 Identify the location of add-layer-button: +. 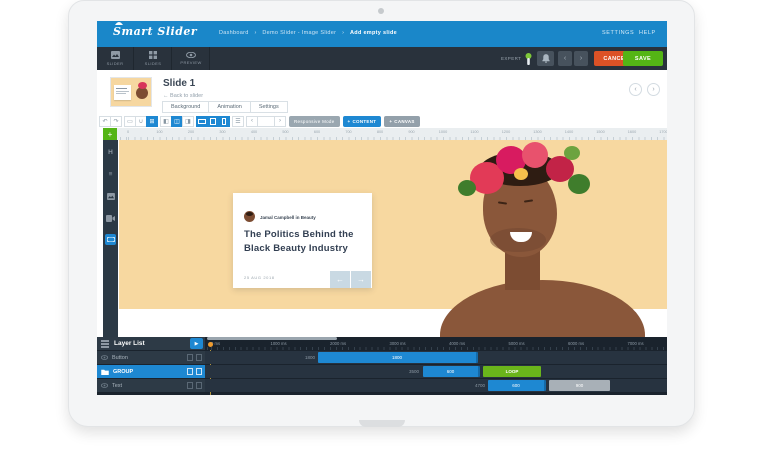
(110, 134).